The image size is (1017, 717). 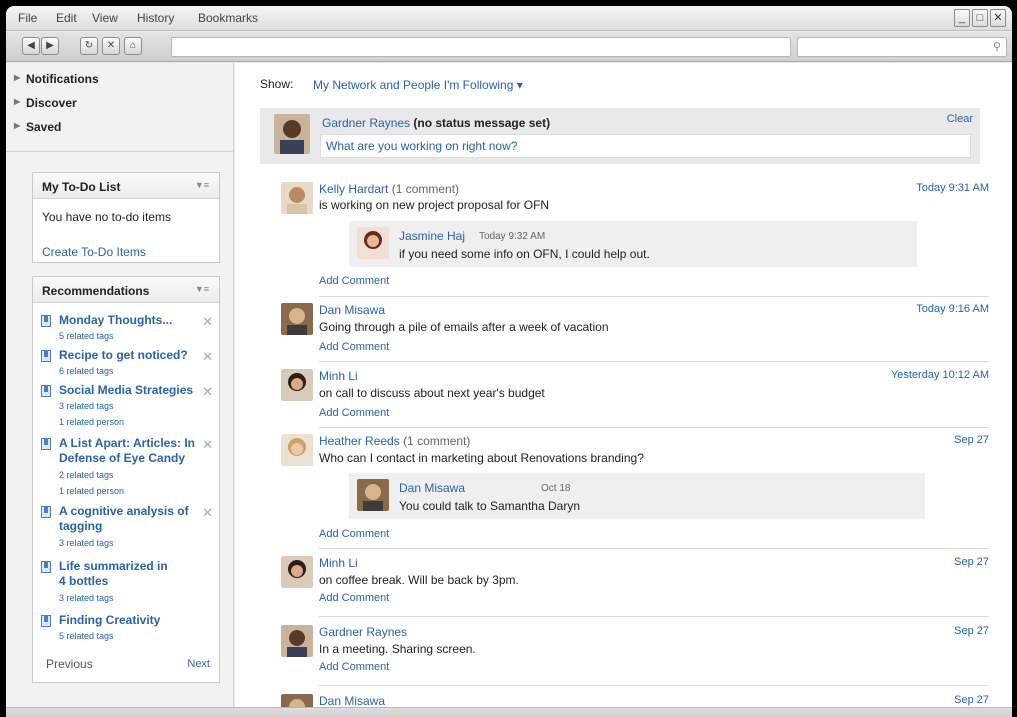 I want to click on post-message: on coffee break. Will be back by 3pm., so click(x=419, y=580).